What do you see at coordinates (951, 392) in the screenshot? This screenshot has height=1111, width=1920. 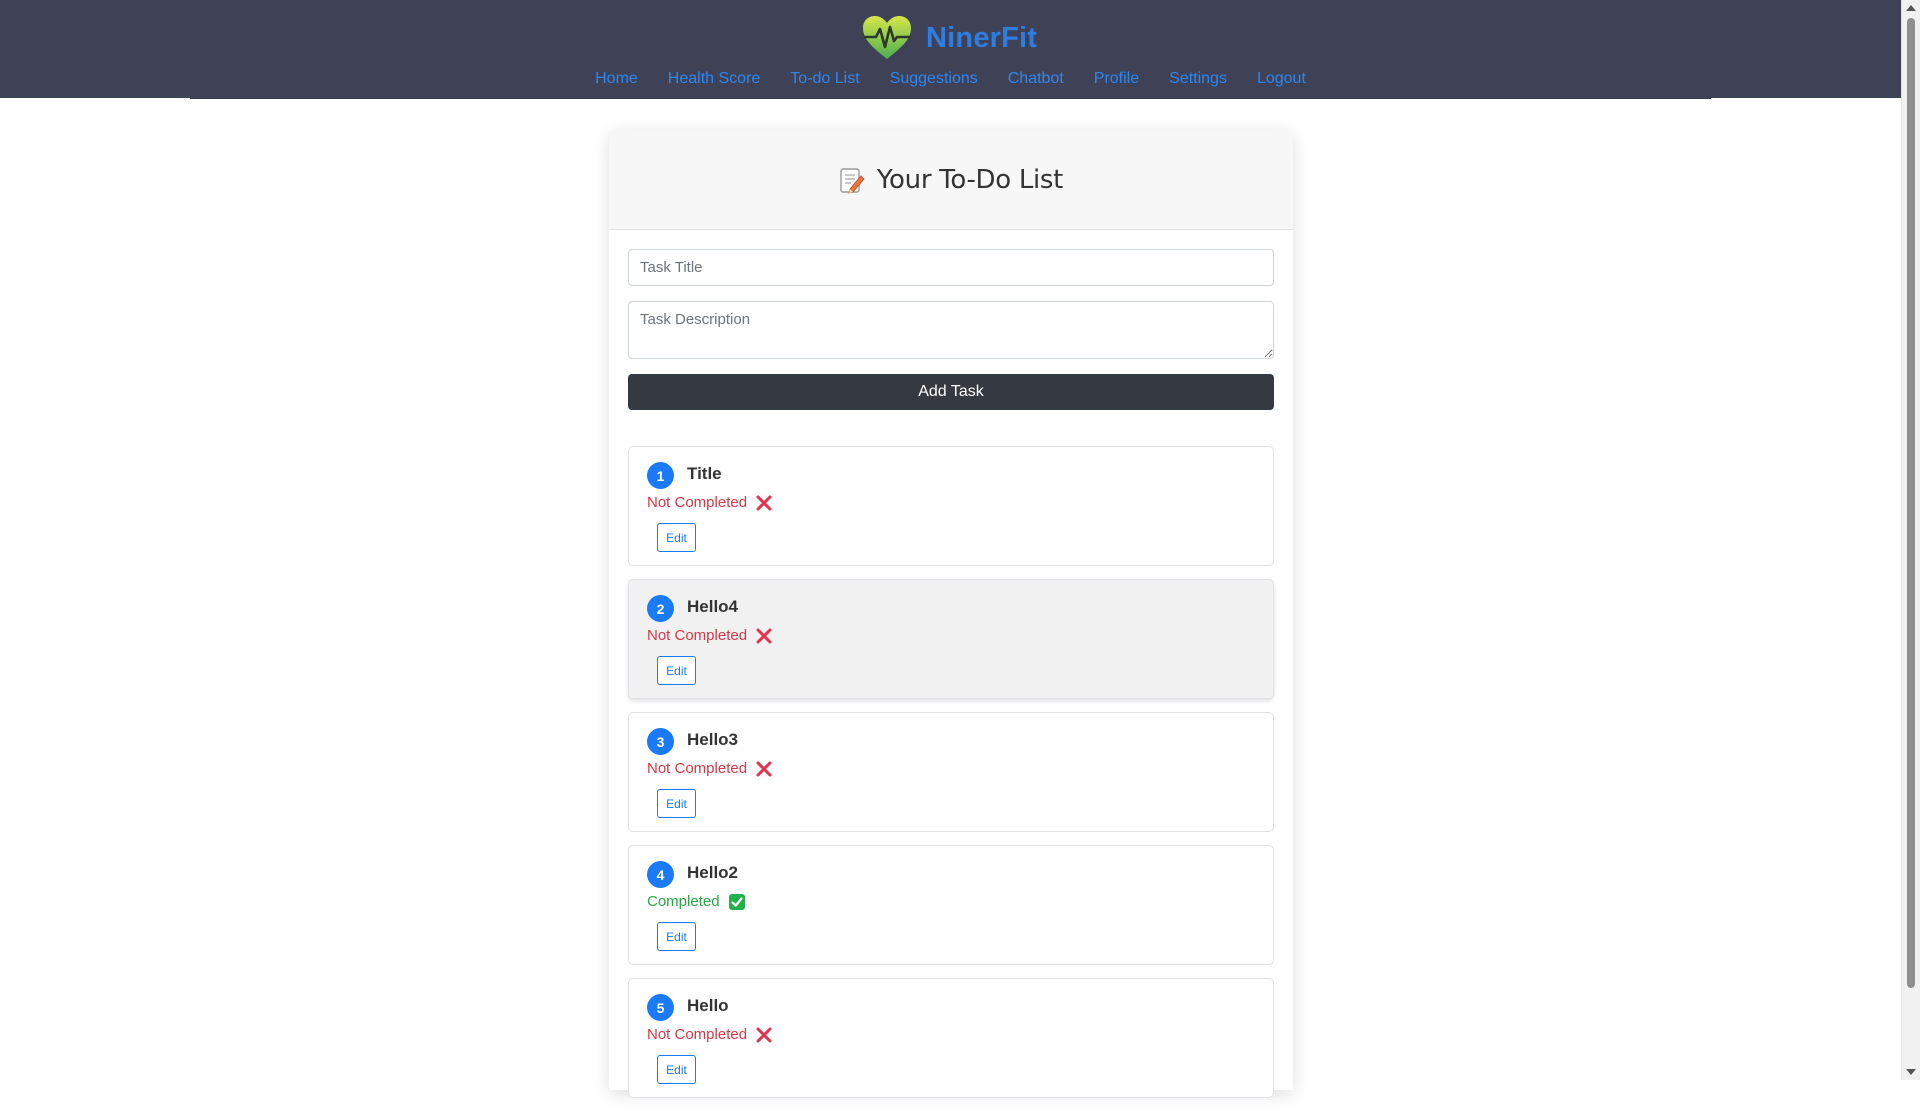 I see `add-task-button: Add Task` at bounding box center [951, 392].